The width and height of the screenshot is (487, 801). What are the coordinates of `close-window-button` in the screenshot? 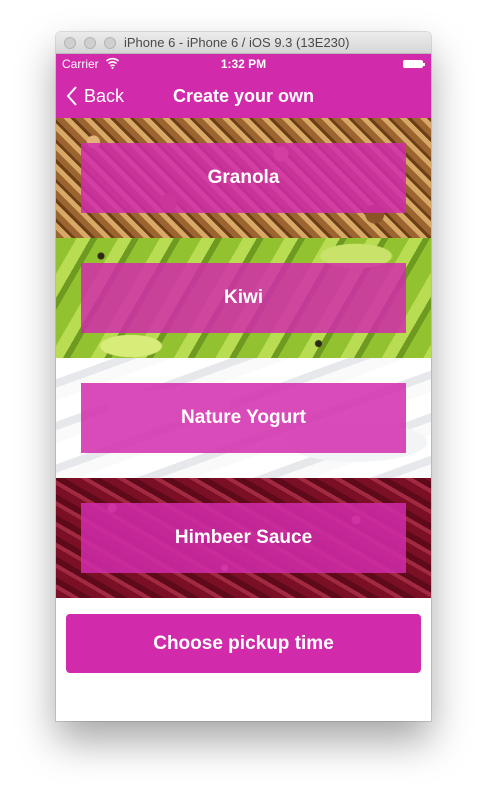 It's located at (70, 43).